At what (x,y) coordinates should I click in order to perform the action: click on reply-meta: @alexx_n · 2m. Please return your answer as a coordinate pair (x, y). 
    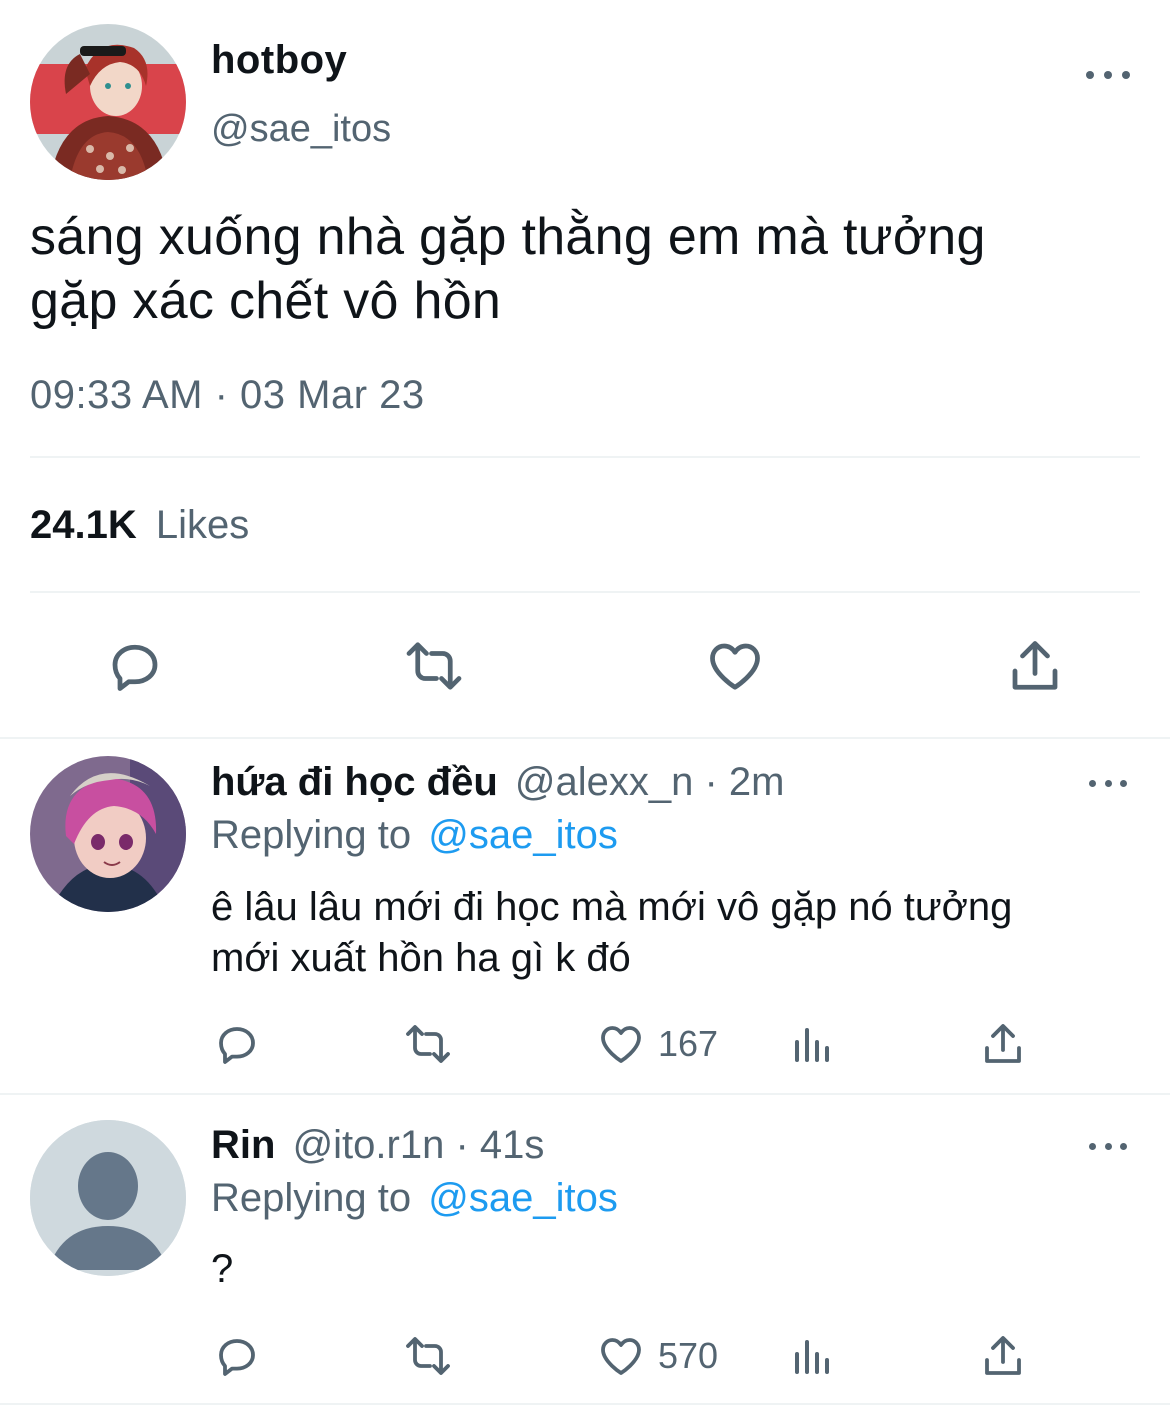
    Looking at the image, I should click on (650, 782).